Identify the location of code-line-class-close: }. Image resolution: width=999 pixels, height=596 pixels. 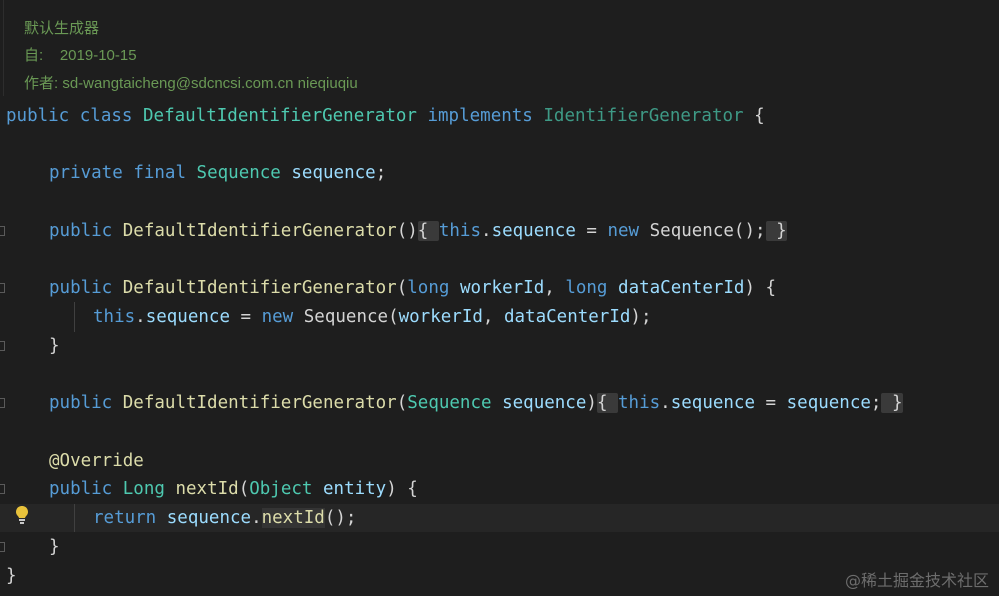
(11, 576).